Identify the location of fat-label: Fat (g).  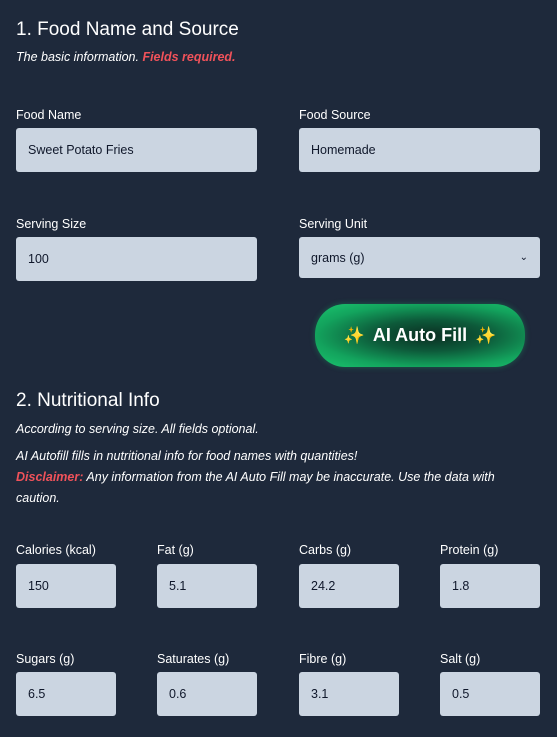
(175, 550).